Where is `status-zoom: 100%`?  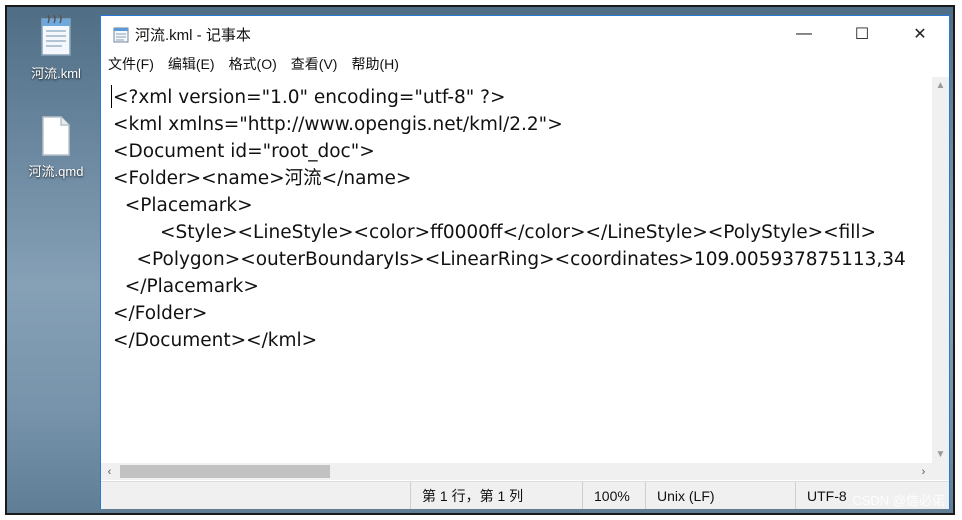 status-zoom: 100% is located at coordinates (613, 495).